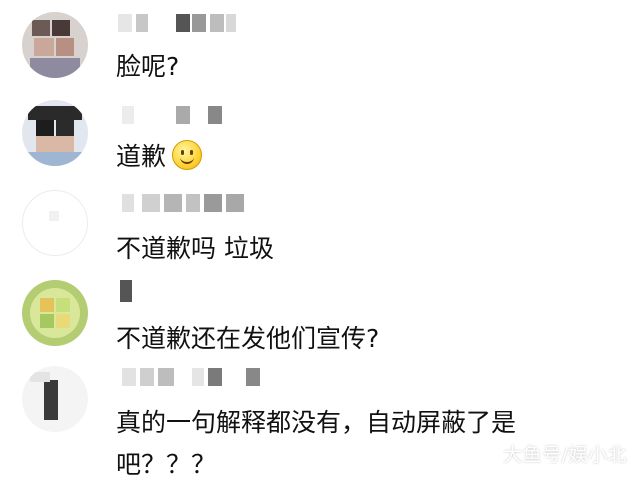 The width and height of the screenshot is (641, 482). What do you see at coordinates (148, 66) in the screenshot?
I see `comment-text: 脸呢?` at bounding box center [148, 66].